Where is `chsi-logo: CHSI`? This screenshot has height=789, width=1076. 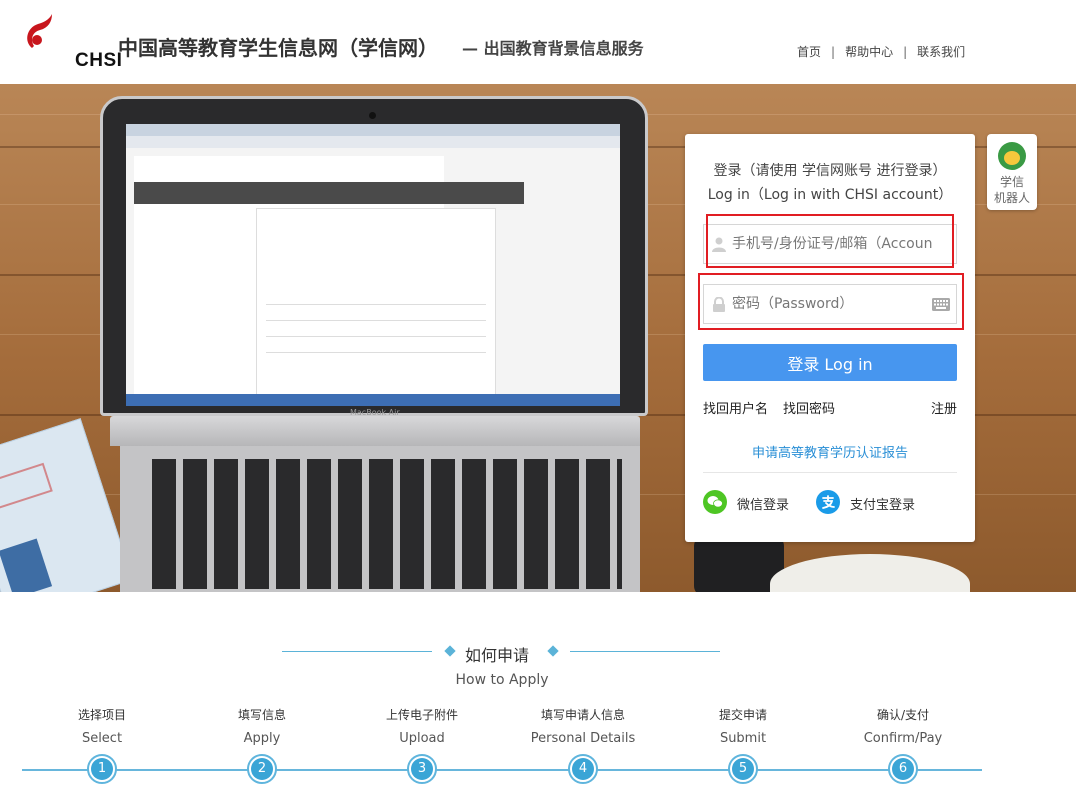 chsi-logo: CHSI is located at coordinates (71, 42).